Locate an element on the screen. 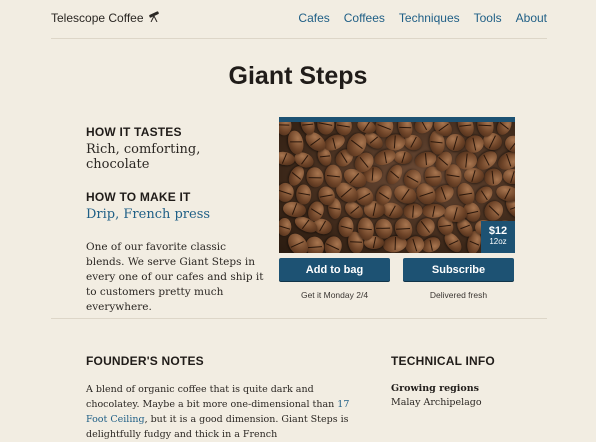  method-link-french-press: French press is located at coordinates (166, 214).